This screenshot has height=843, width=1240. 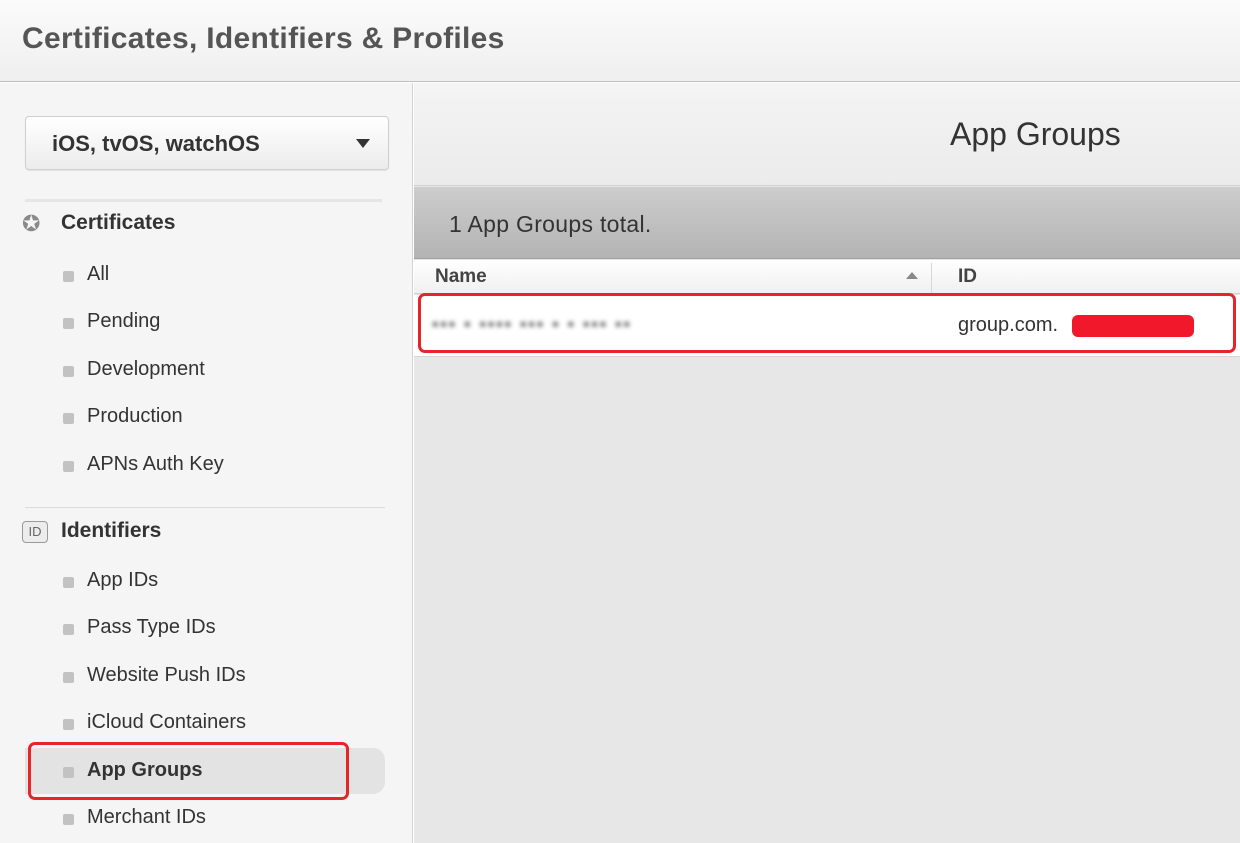 I want to click on section-title-identifiers: Identifiers, so click(x=111, y=530).